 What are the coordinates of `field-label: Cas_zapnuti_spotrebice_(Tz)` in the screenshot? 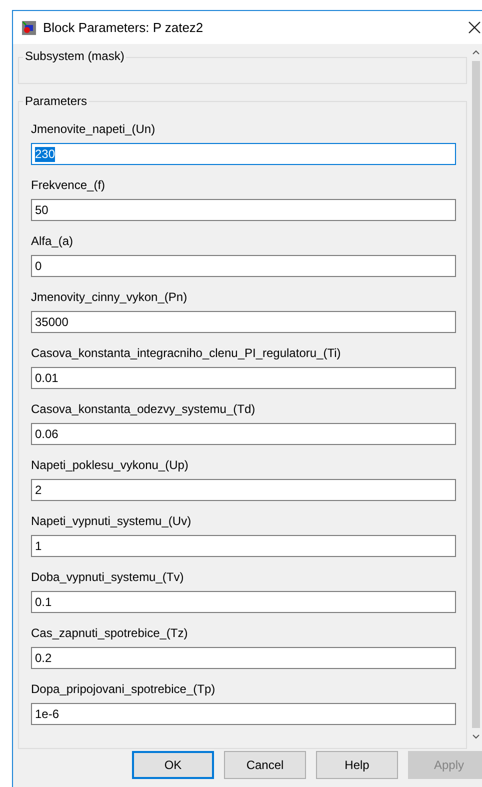 It's located at (110, 633).